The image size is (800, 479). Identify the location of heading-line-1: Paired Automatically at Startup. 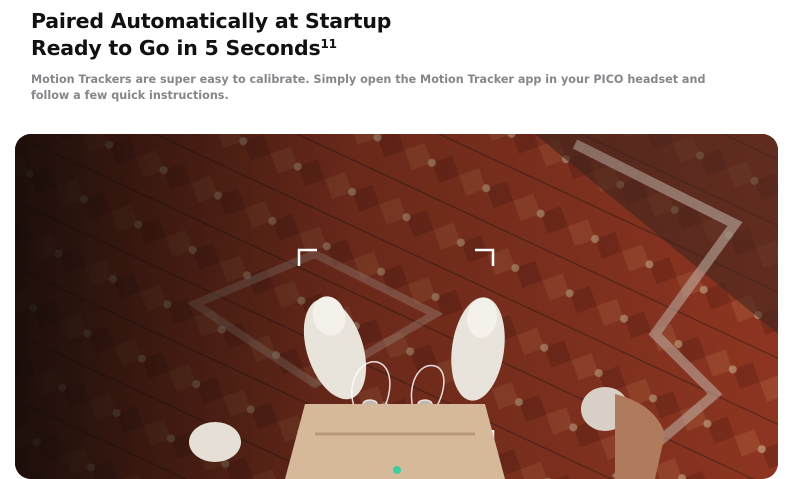
(211, 21).